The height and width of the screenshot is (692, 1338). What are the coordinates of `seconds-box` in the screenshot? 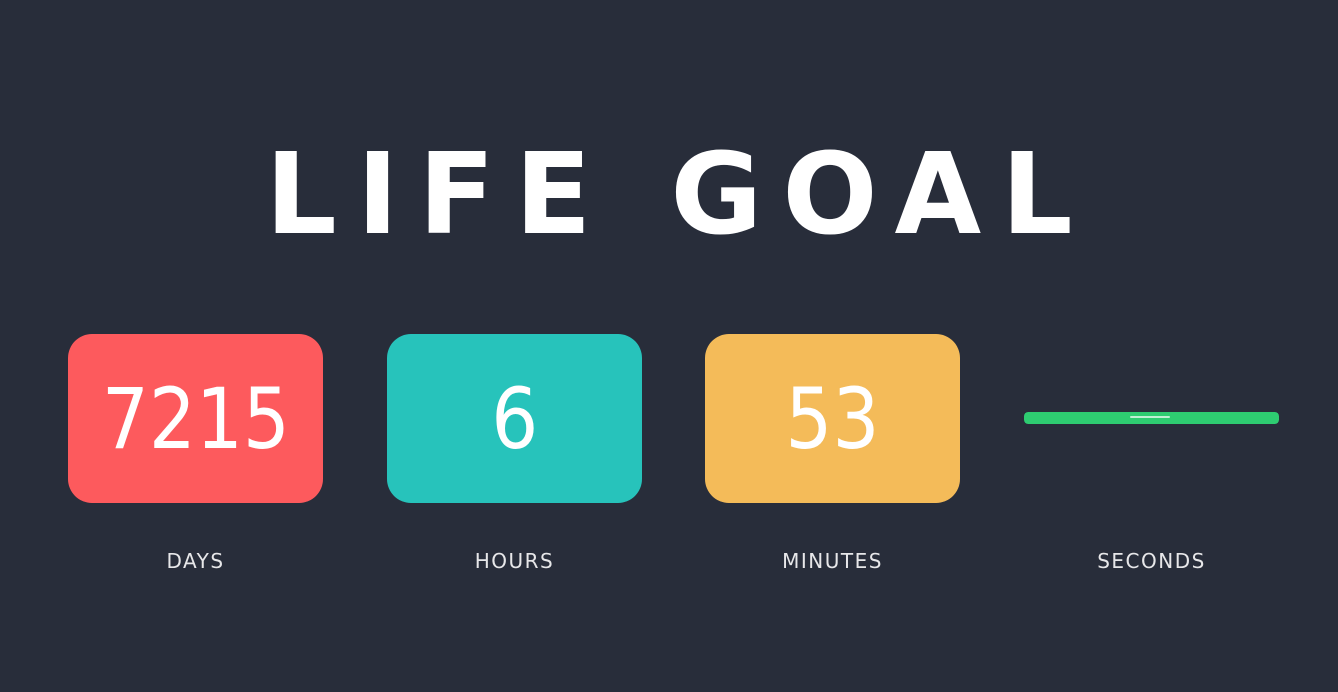 It's located at (1151, 418).